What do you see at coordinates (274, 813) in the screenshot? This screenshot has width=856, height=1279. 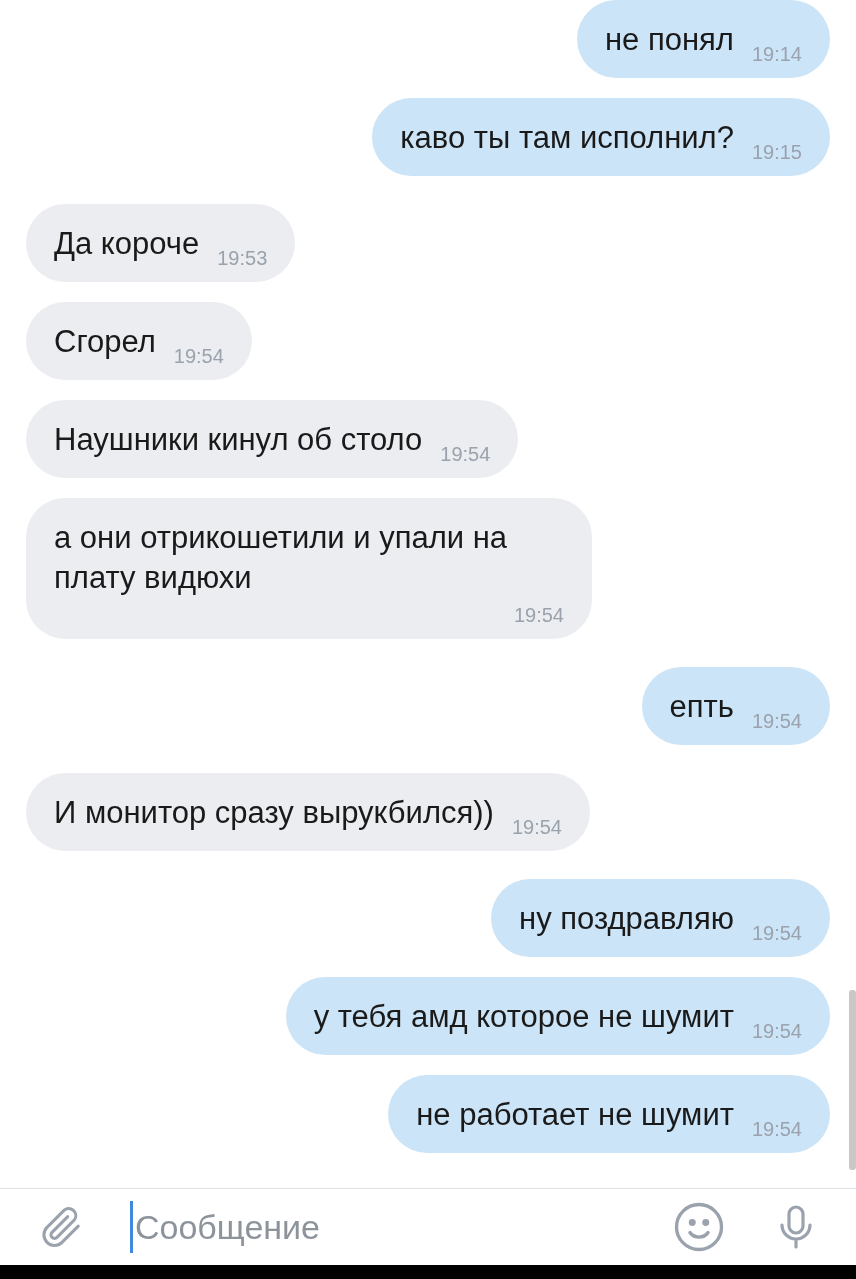 I see `message-text: И монитор сразу вырукбился))` at bounding box center [274, 813].